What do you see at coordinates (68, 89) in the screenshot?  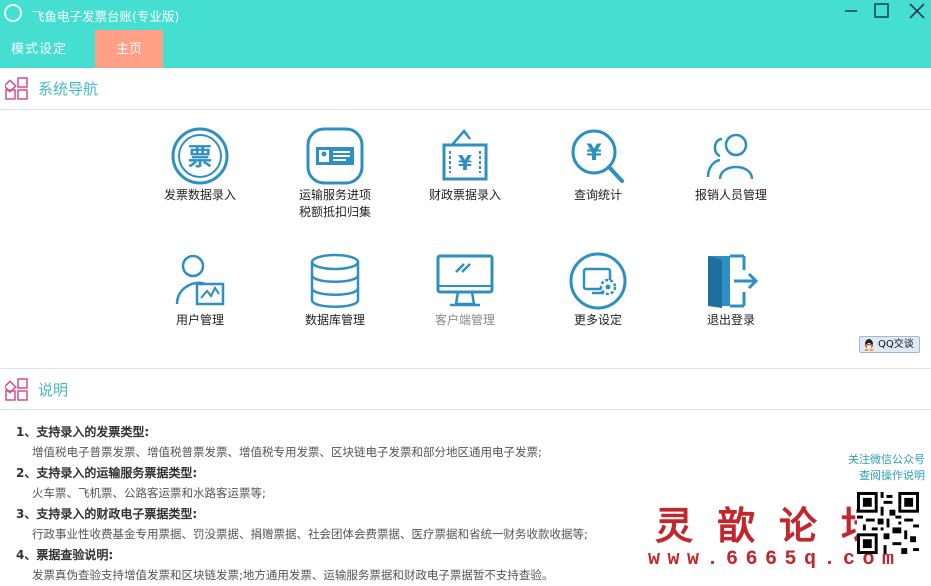 I see `nav-section-title: 系统导航` at bounding box center [68, 89].